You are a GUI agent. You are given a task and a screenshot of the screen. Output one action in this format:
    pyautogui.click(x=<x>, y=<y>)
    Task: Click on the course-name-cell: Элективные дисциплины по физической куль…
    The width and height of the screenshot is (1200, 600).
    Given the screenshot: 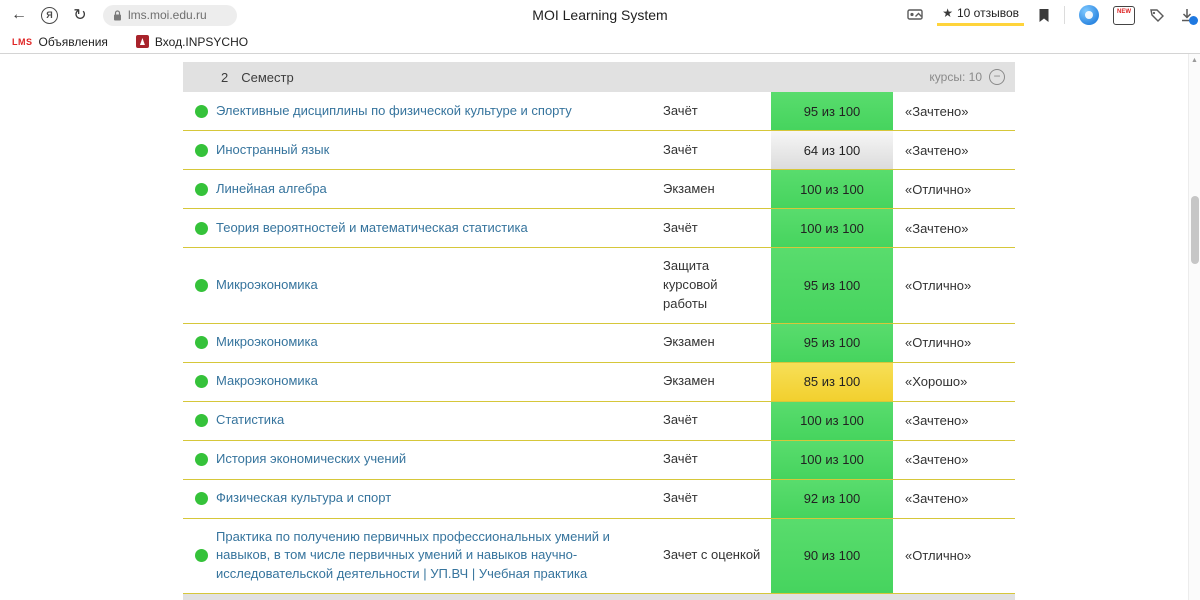 What is the action you would take?
    pyautogui.click(x=434, y=111)
    